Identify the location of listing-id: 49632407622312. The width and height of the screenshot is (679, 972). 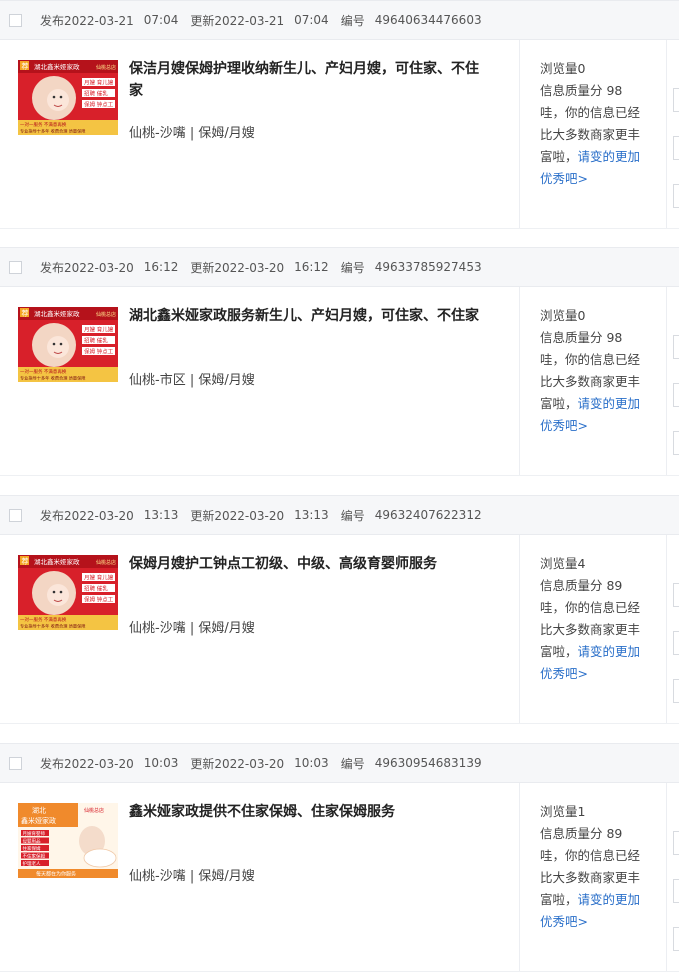
(428, 515).